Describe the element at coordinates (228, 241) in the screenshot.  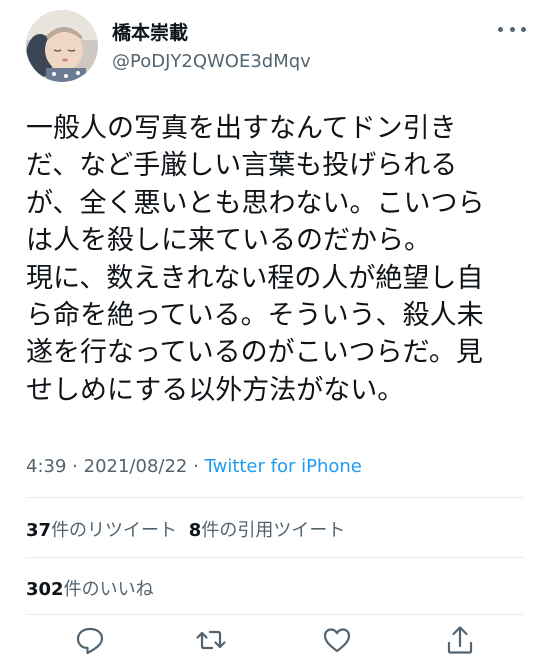
I see `tweet-text-line: は人を殺しに来ているのだから。` at that location.